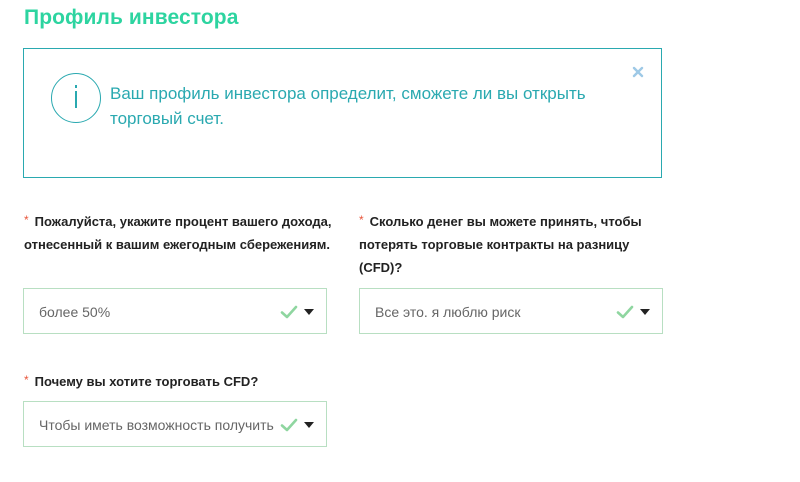 The width and height of the screenshot is (800, 482). I want to click on close-icon, so click(638, 72).